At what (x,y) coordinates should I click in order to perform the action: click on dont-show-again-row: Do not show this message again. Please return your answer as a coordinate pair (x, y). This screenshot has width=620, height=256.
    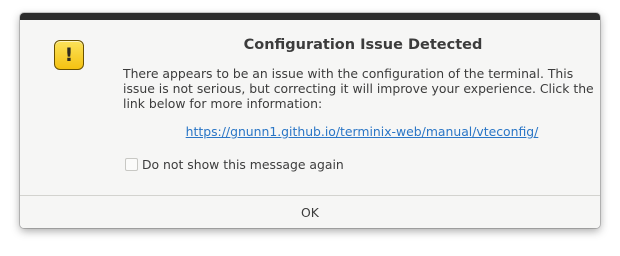
    Looking at the image, I should click on (234, 164).